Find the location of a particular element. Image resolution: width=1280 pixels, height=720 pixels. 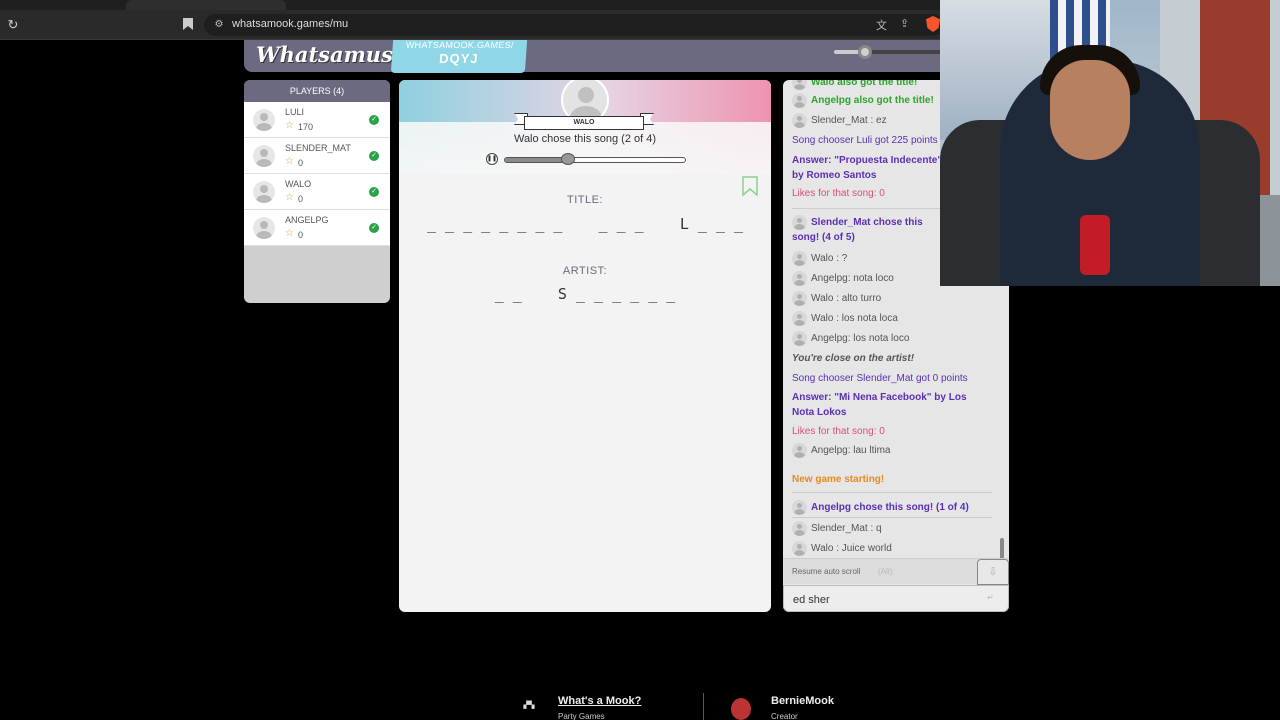

song-progress-bar is located at coordinates (595, 160).